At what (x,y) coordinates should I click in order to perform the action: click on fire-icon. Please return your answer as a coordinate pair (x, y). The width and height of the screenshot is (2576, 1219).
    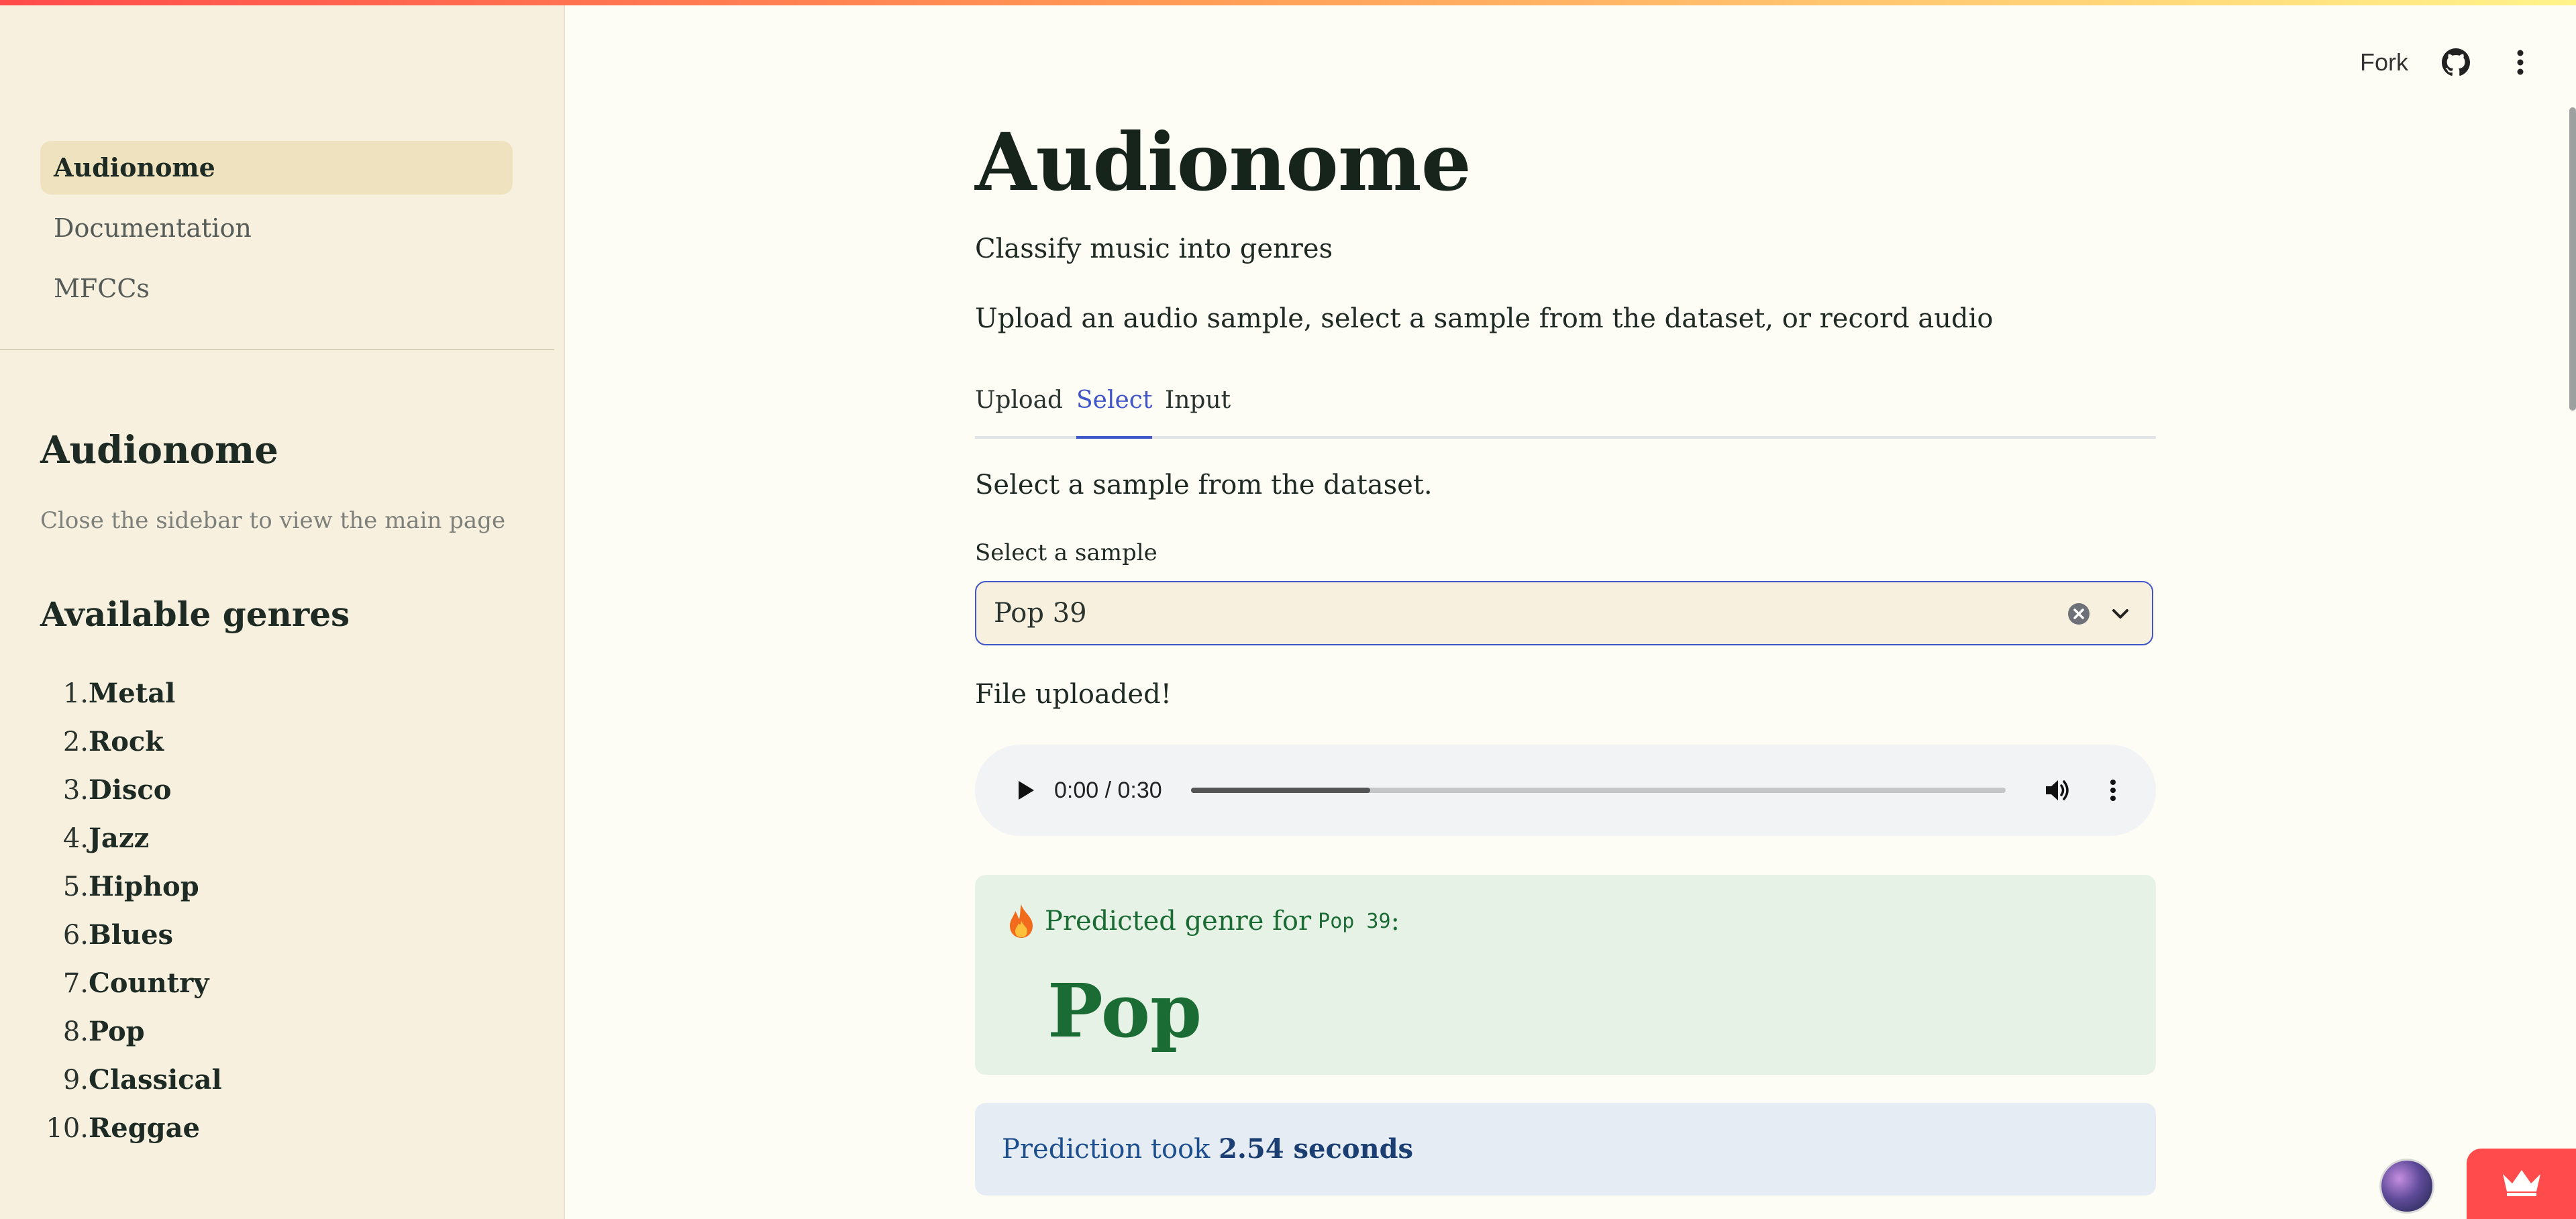
    Looking at the image, I should click on (1021, 921).